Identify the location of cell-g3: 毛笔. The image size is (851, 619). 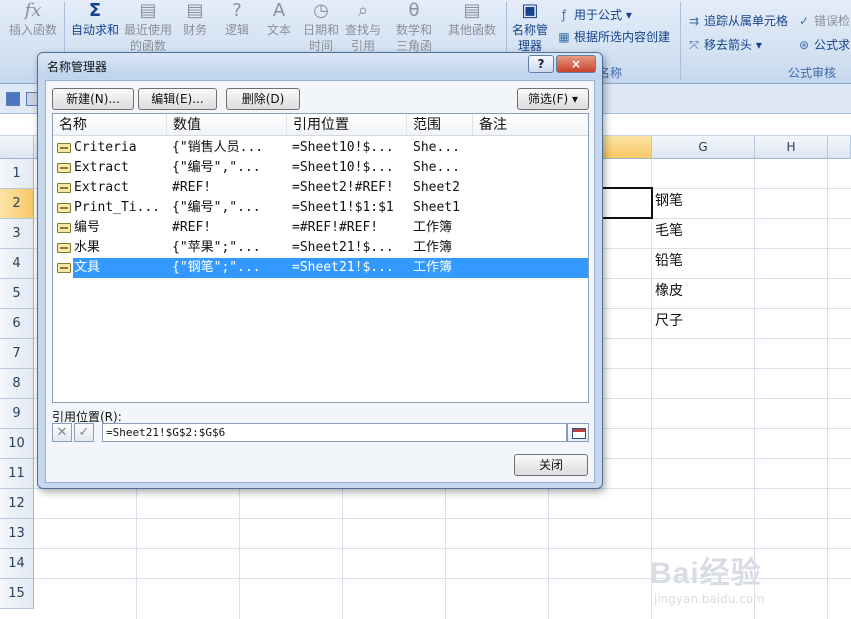
(669, 231).